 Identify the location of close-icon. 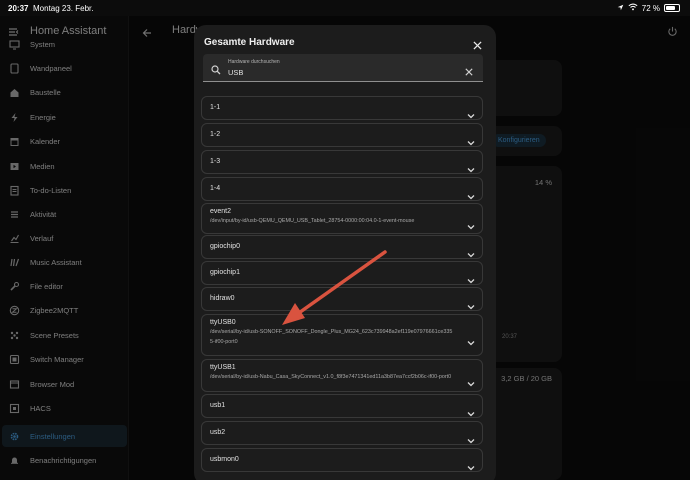
(477, 46).